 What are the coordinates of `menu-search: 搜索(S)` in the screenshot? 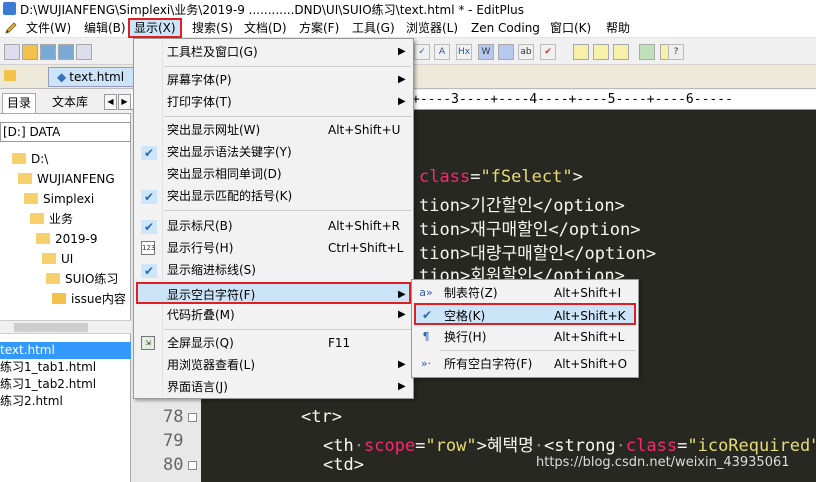 It's located at (212, 28).